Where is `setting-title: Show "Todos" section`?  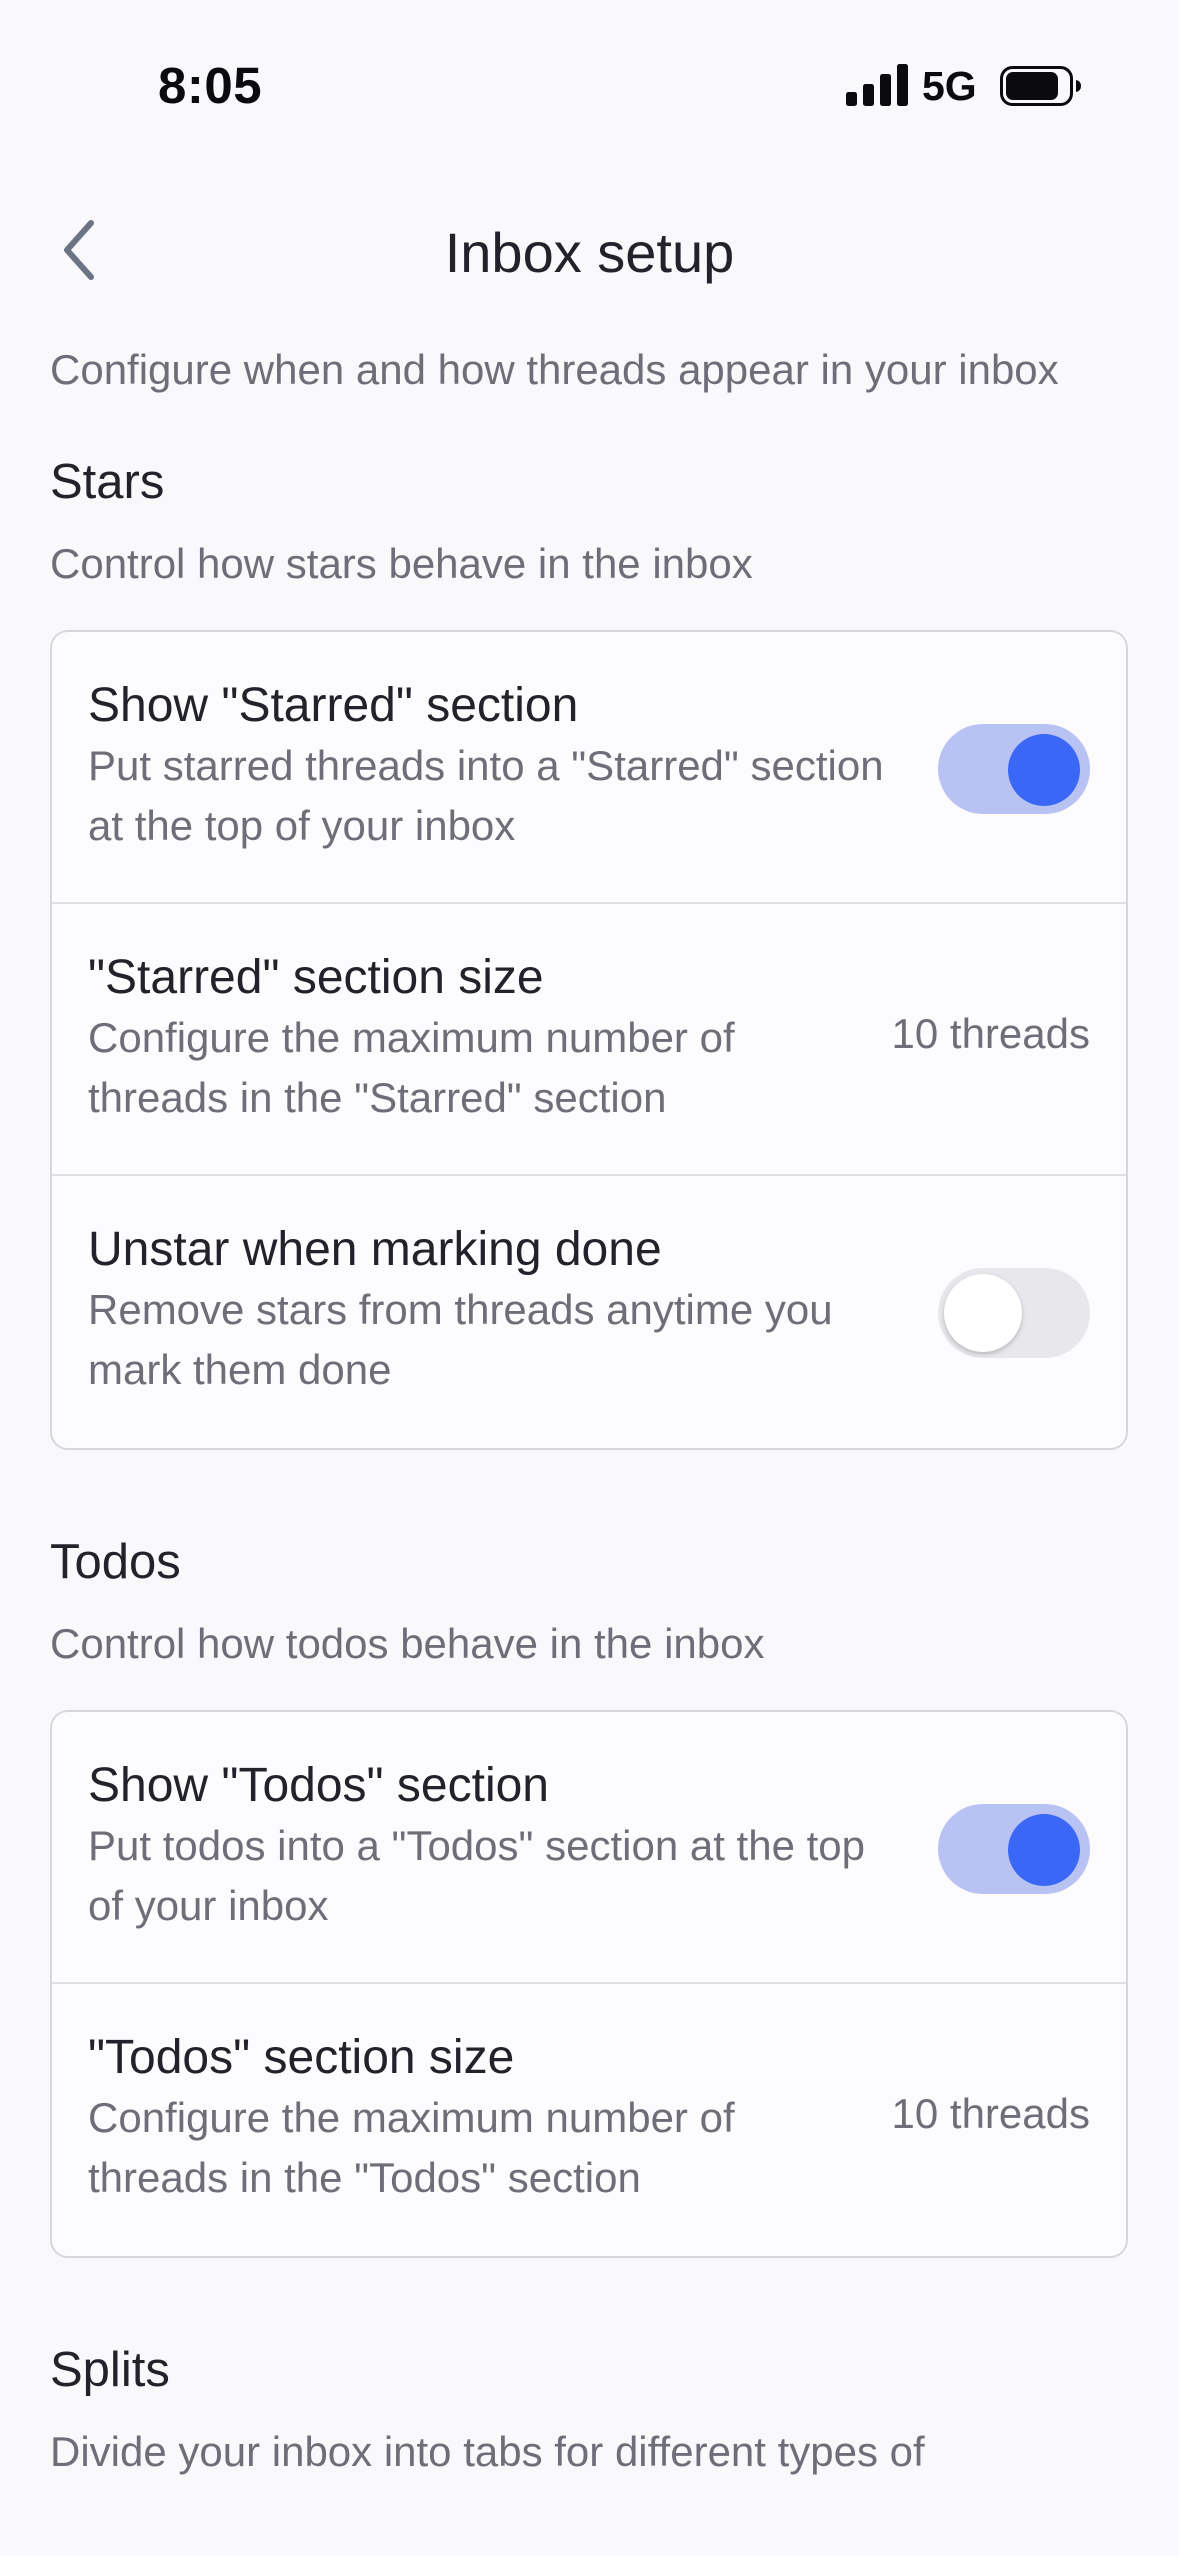 setting-title: Show "Todos" section is located at coordinates (318, 1785).